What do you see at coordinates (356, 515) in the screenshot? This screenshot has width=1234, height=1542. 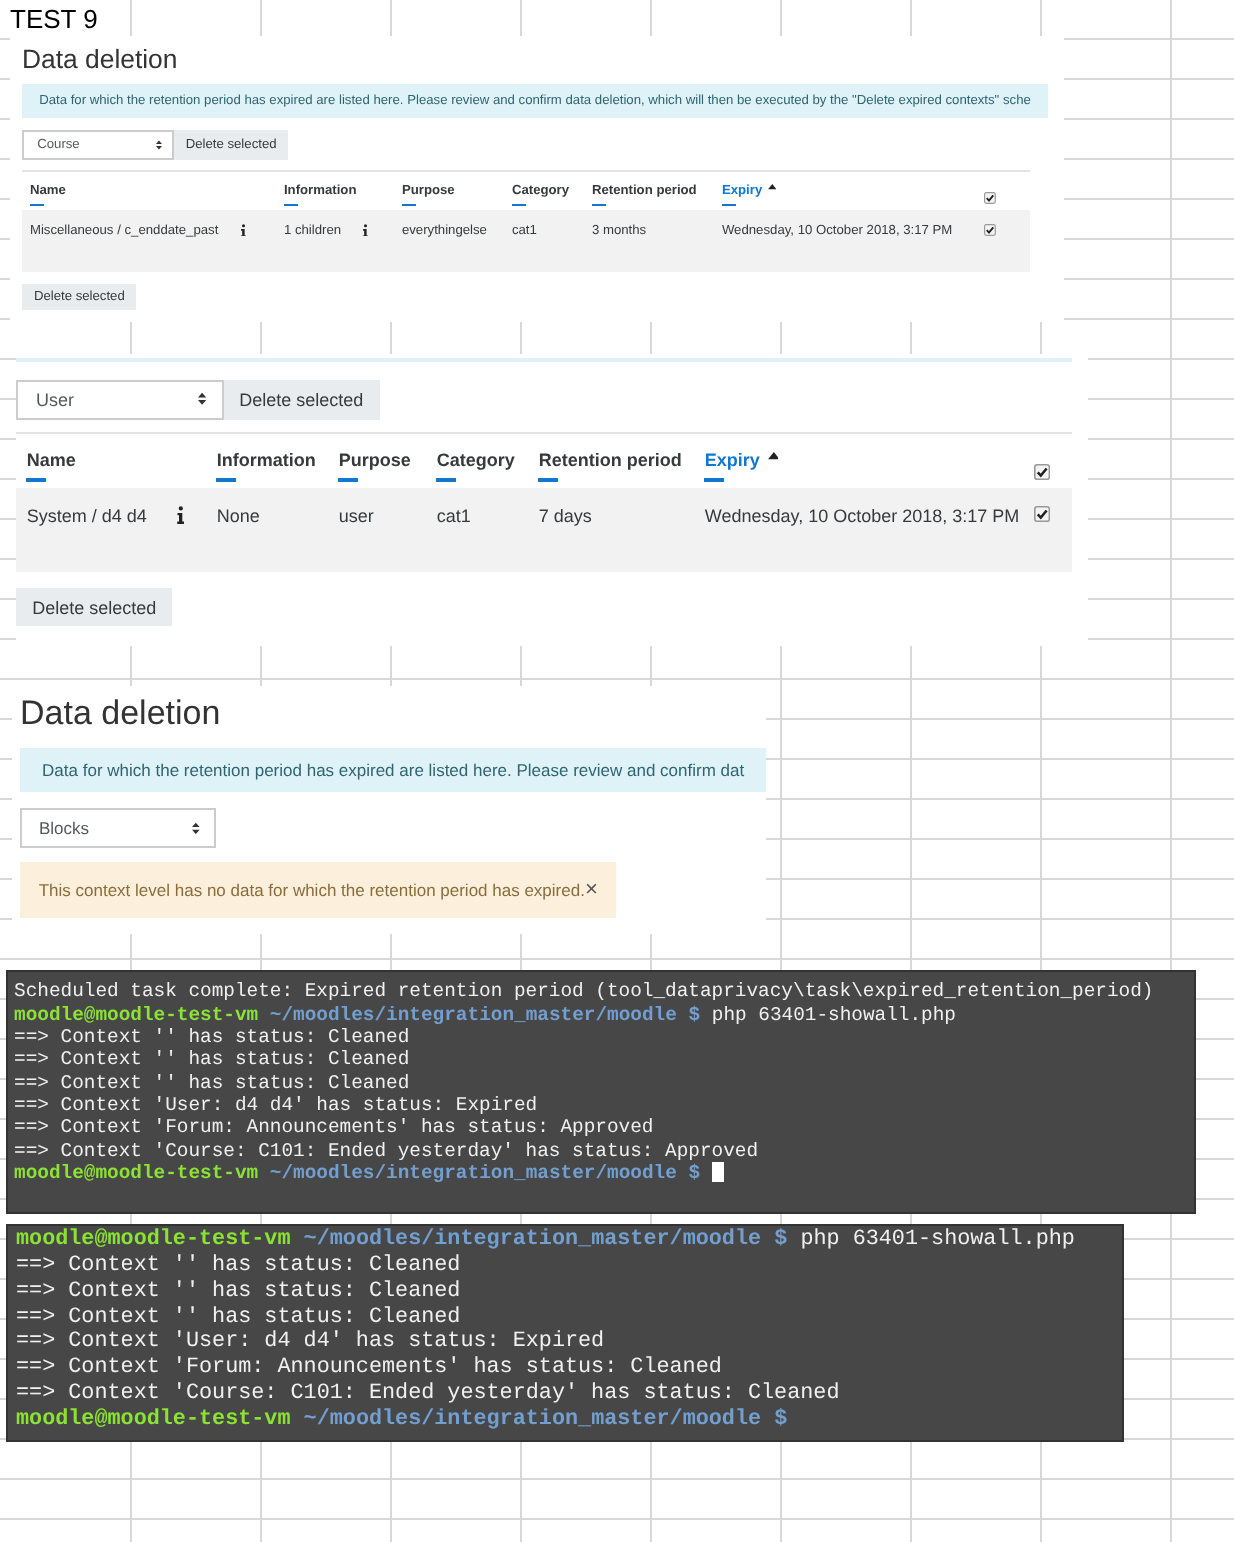 I see `table-cell: user` at bounding box center [356, 515].